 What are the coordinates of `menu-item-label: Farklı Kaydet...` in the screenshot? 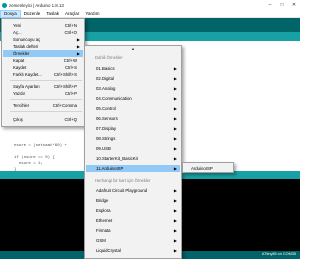 It's located at (27, 74).